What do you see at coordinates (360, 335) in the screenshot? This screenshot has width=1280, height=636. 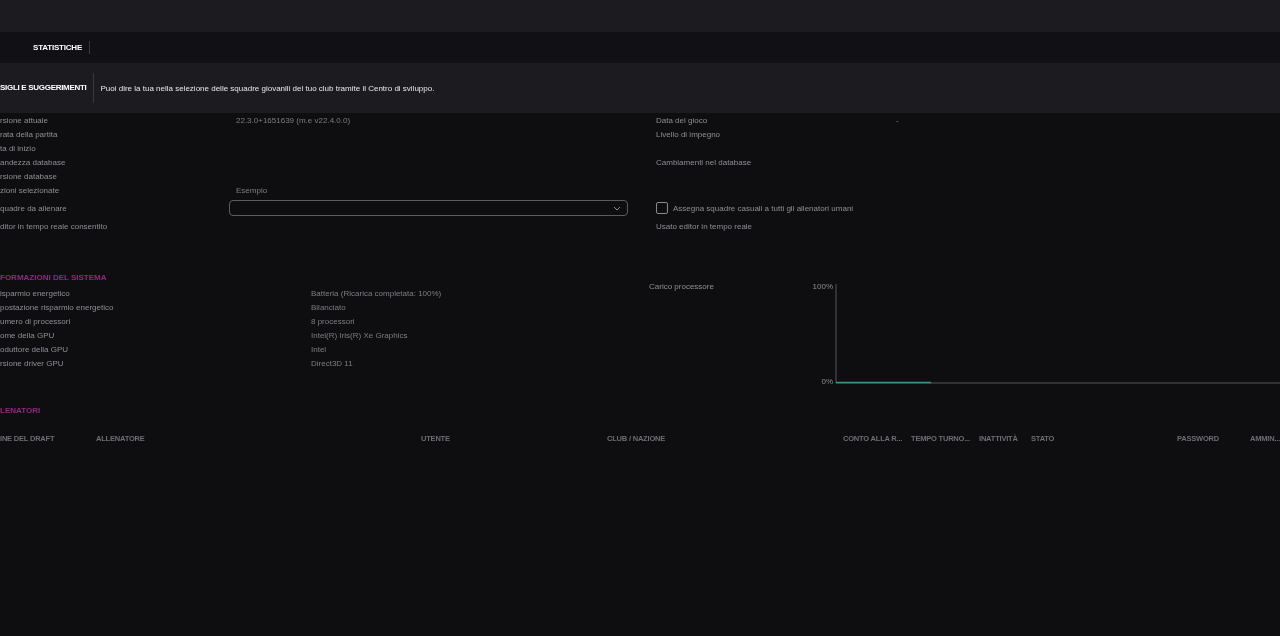 I see `info-value: Intel(R) Iris(R) Xe Graphics` at bounding box center [360, 335].